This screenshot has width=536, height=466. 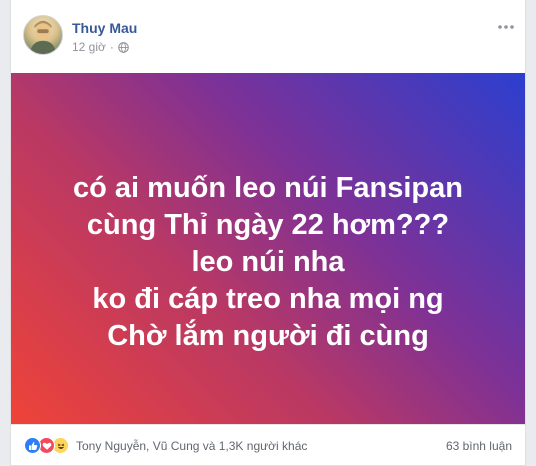 I want to click on like-icon, so click(x=32, y=445).